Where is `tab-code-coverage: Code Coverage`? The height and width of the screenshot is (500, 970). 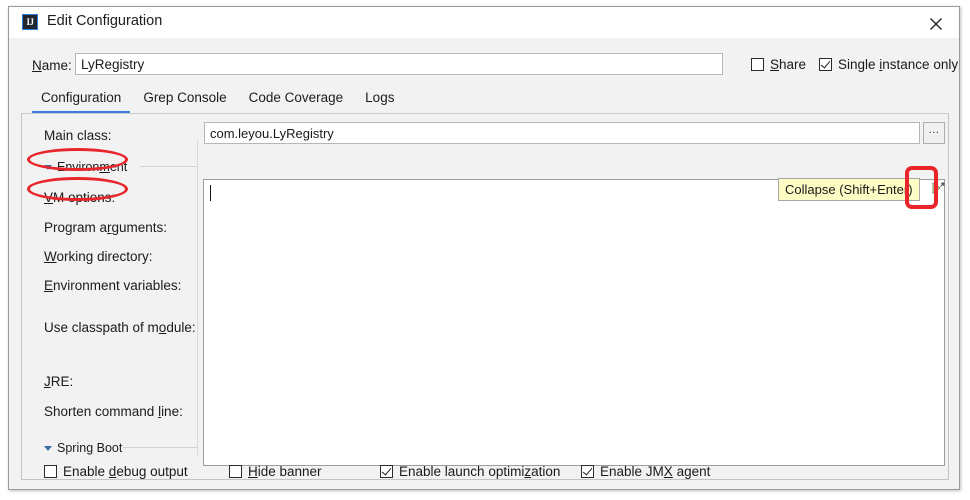 tab-code-coverage: Code Coverage is located at coordinates (296, 101).